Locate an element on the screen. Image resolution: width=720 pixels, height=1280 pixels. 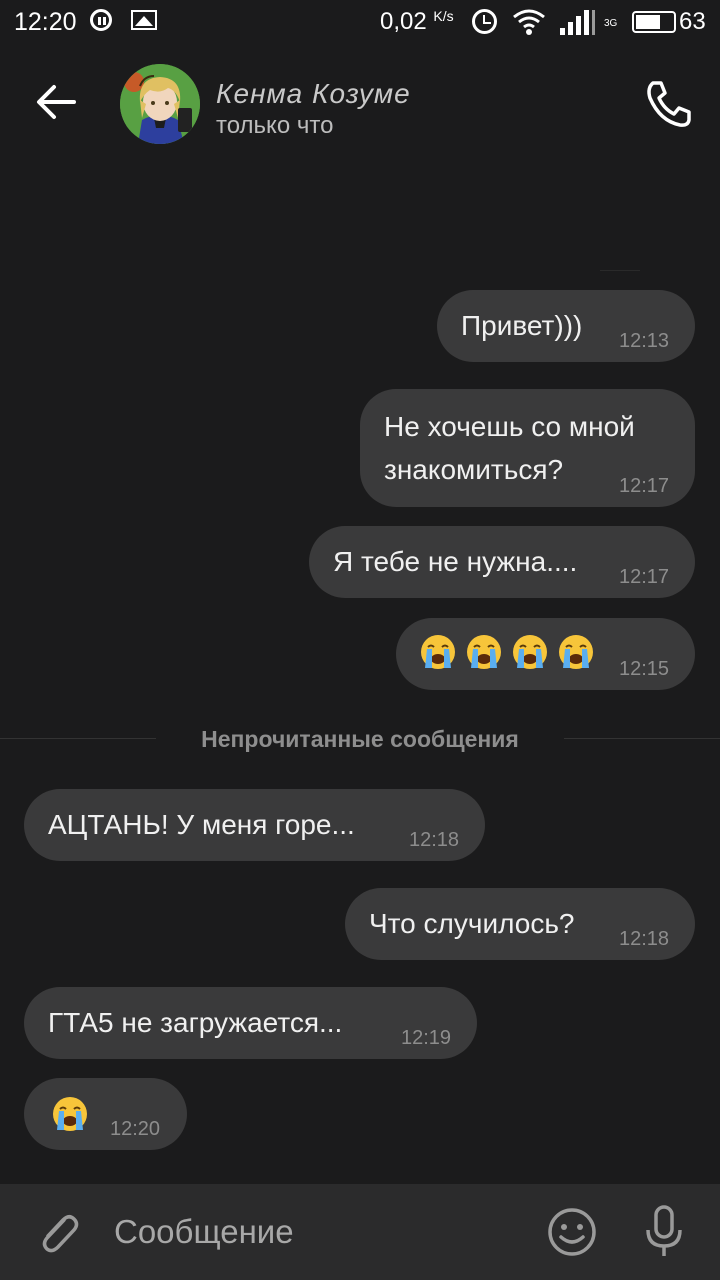
message-outgoing: 12:15 is located at coordinates (545, 654).